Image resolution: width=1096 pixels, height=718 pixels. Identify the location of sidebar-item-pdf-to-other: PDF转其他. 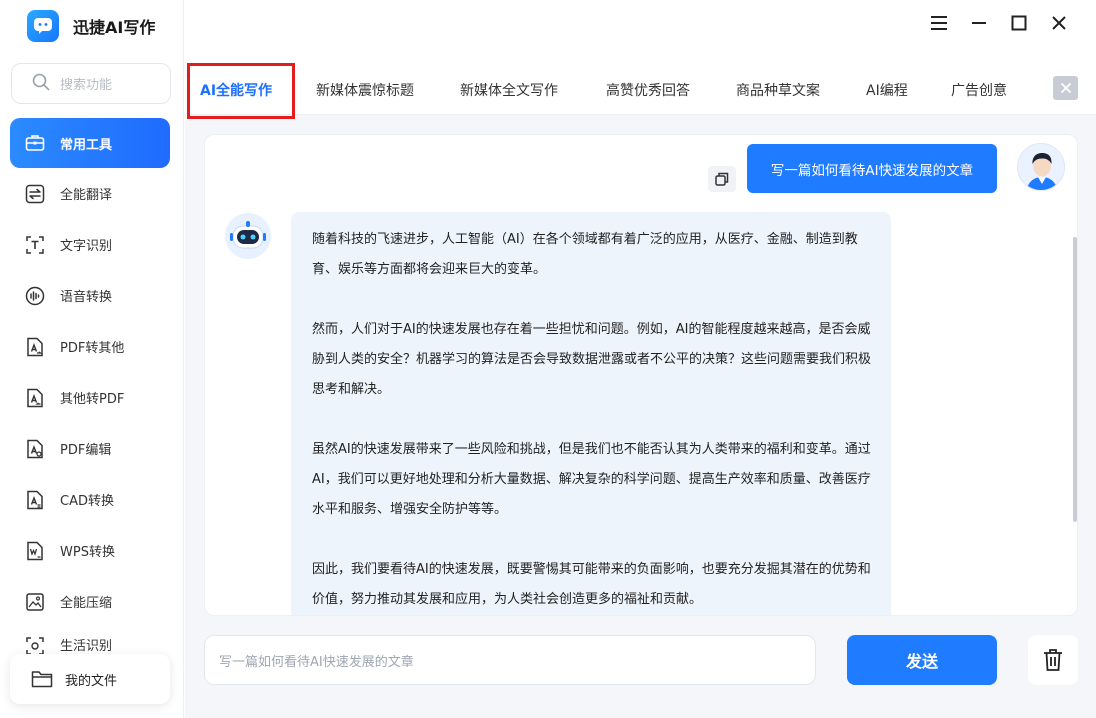
(90, 346).